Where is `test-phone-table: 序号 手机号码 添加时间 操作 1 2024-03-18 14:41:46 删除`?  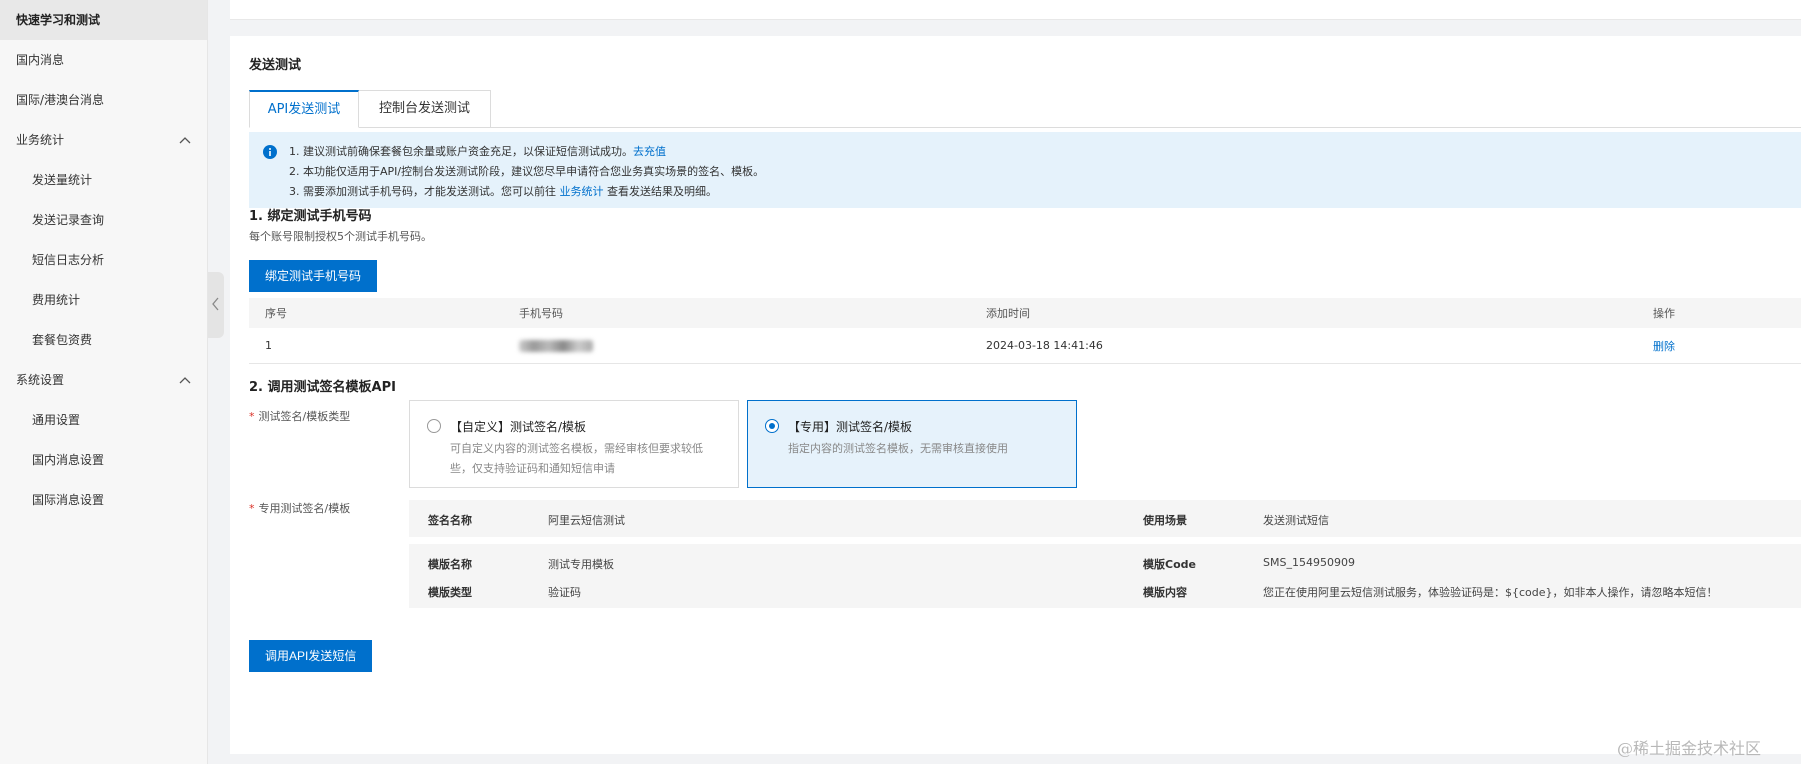 test-phone-table: 序号 手机号码 添加时间 操作 1 2024-03-18 14:41:46 删除 is located at coordinates (1025, 331).